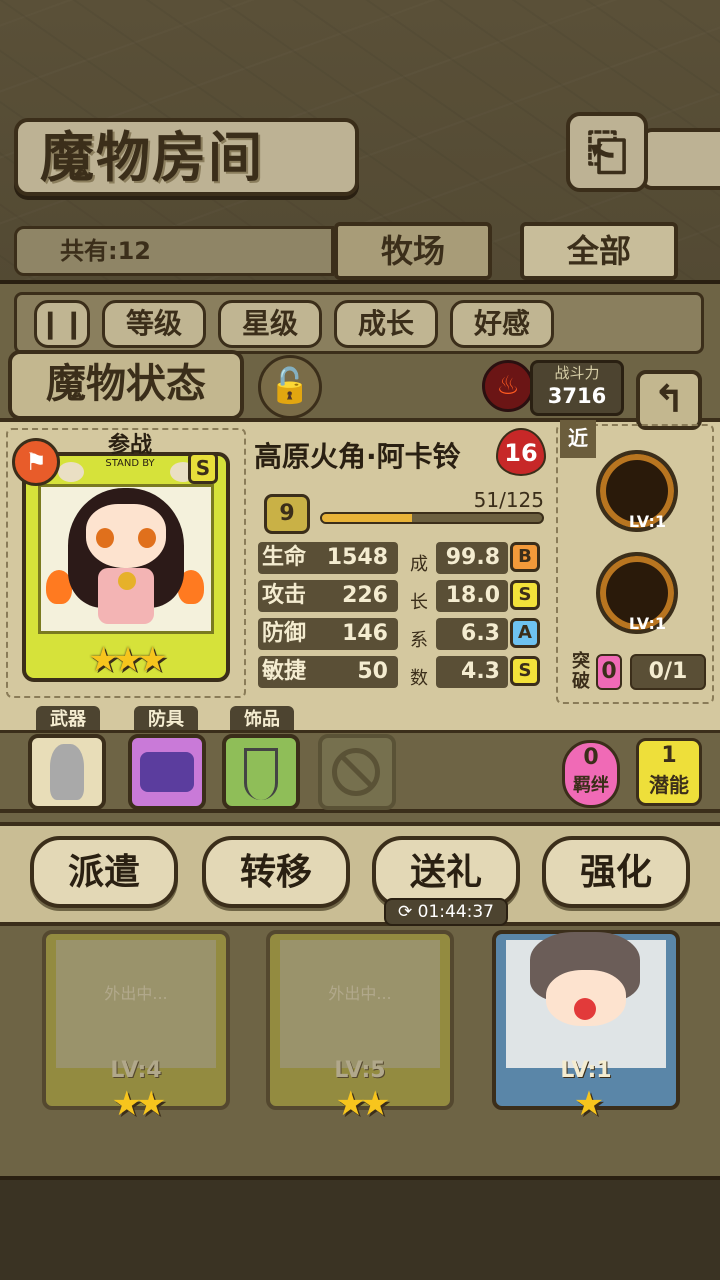  I want to click on stat-value: 50, so click(372, 671).